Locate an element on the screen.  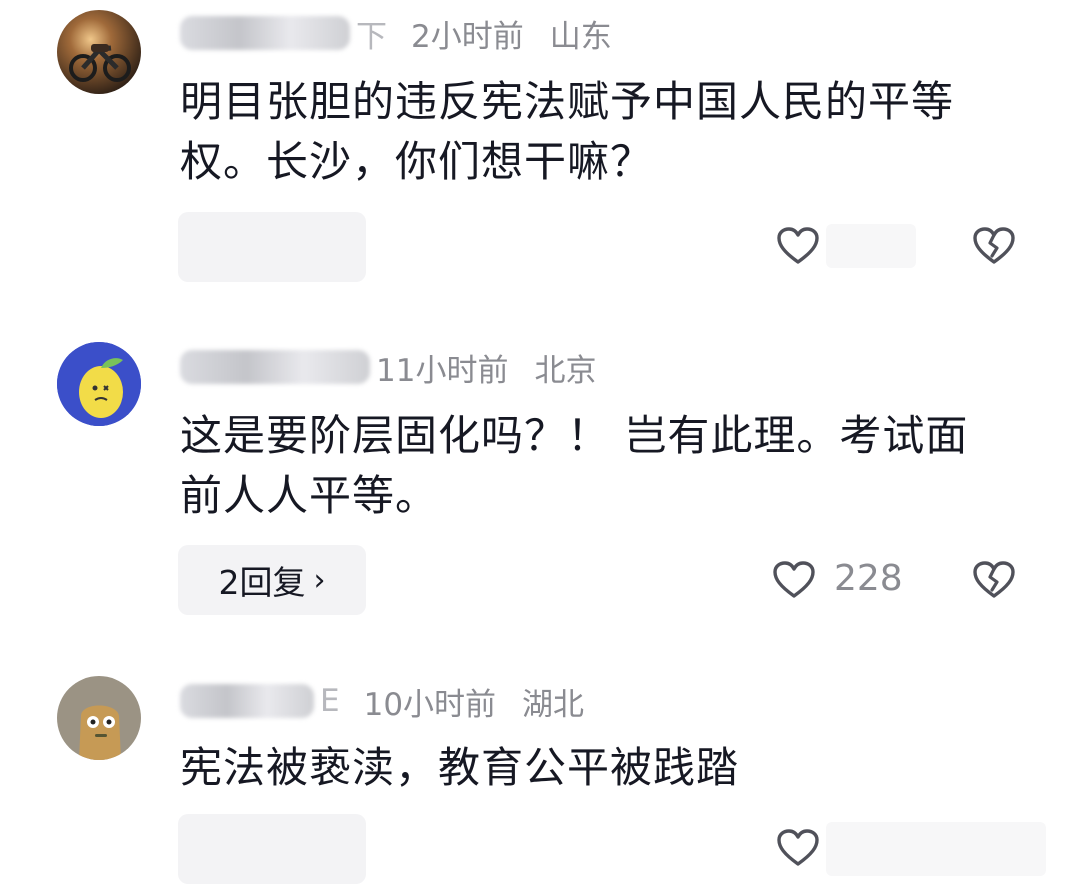
timestamp: 11小时前 is located at coordinates (442, 370).